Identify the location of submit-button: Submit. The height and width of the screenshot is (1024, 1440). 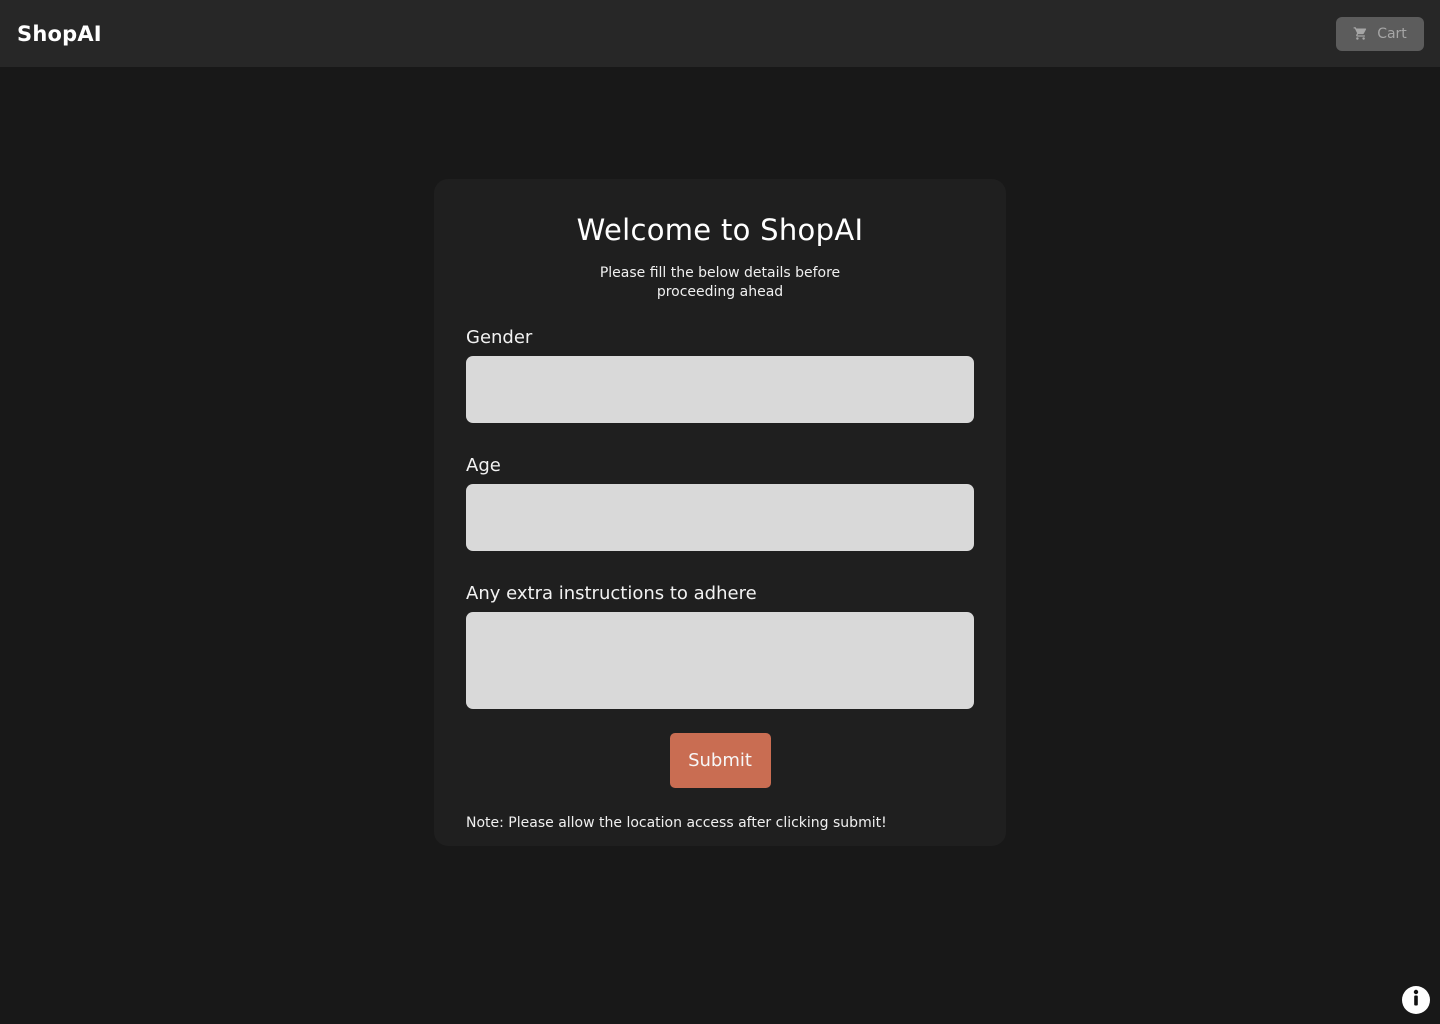
(720, 760).